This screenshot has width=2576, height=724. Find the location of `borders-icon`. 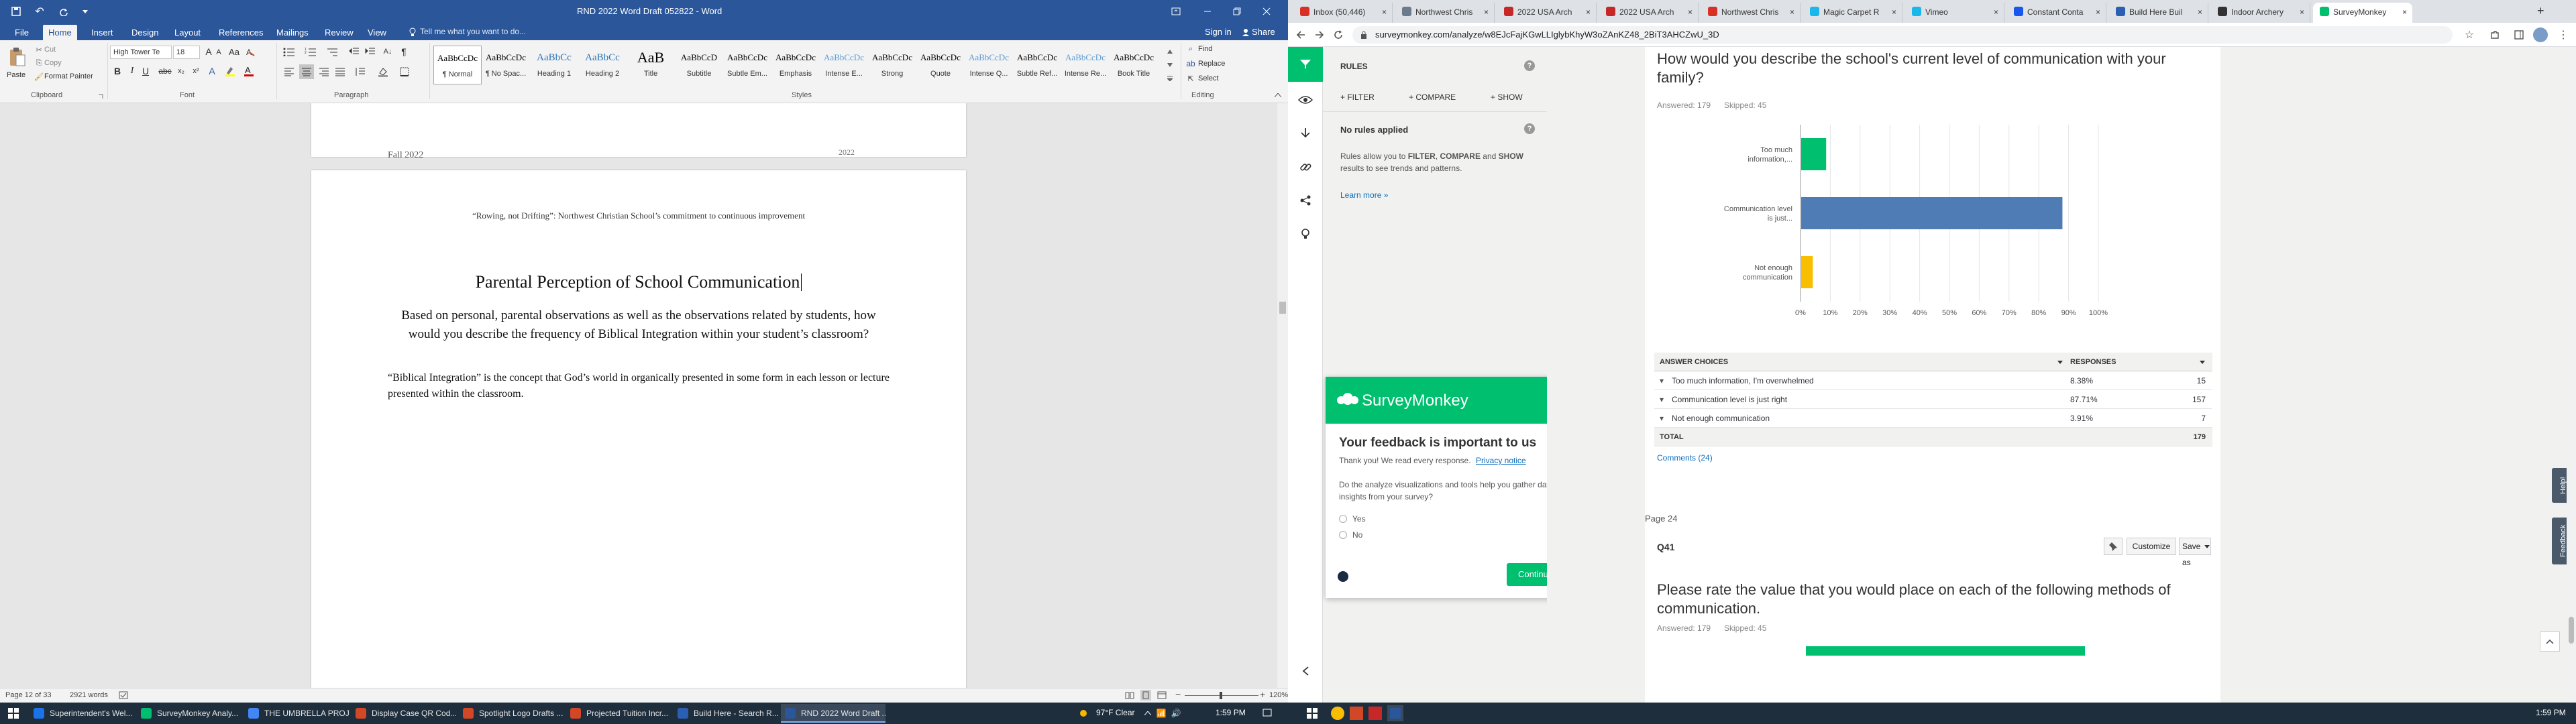

borders-icon is located at coordinates (404, 72).